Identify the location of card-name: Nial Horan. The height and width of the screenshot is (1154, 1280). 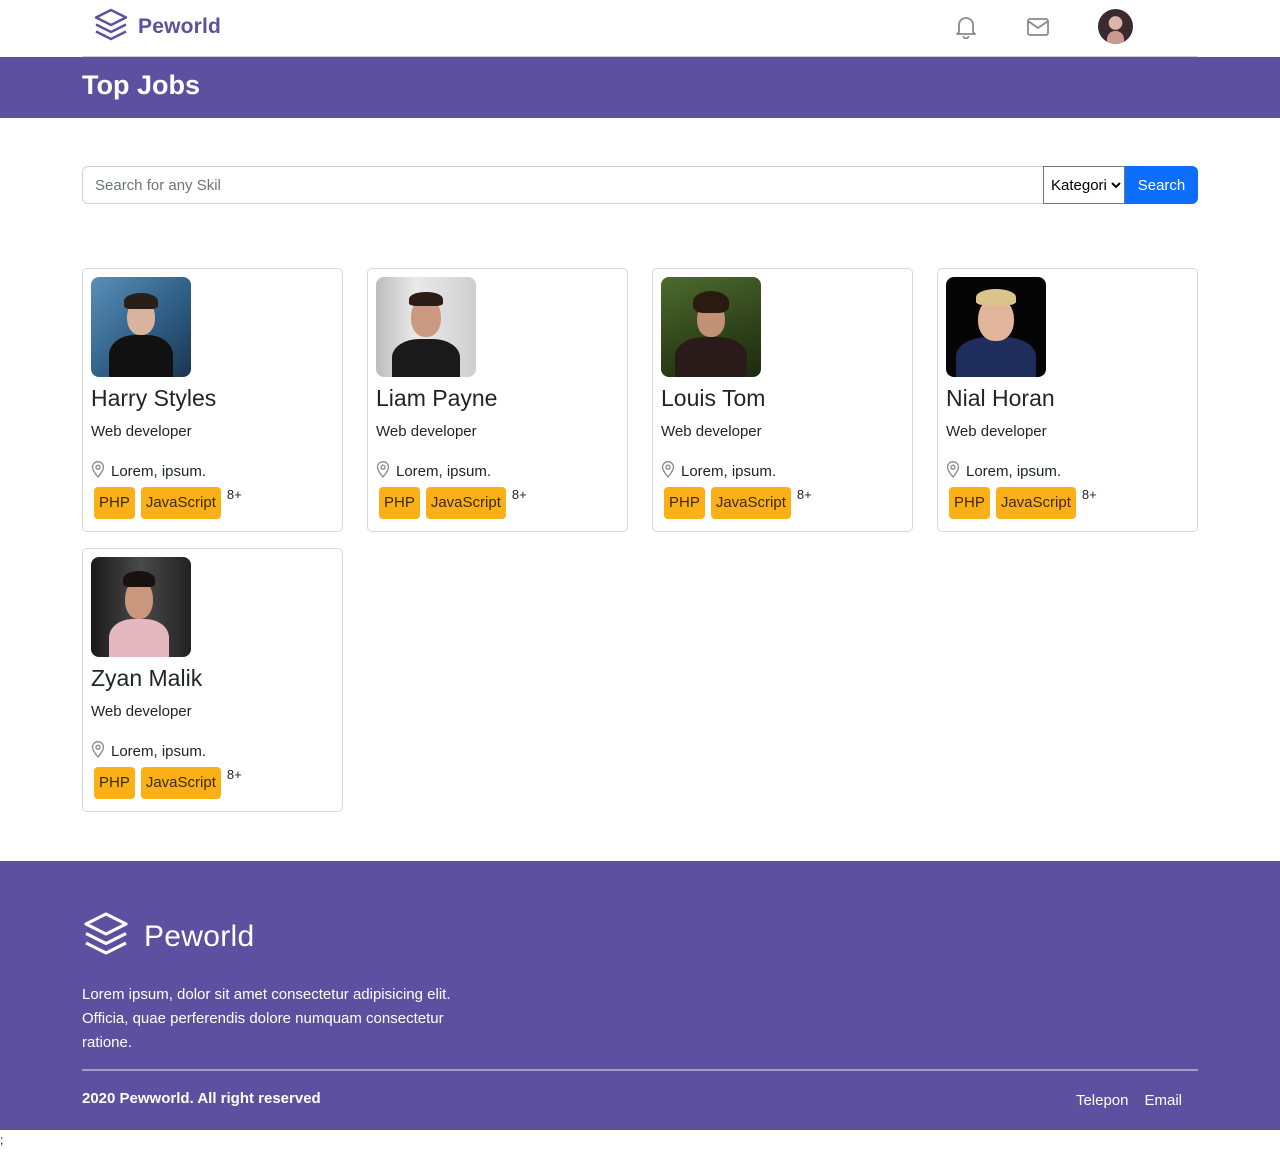
(1000, 398).